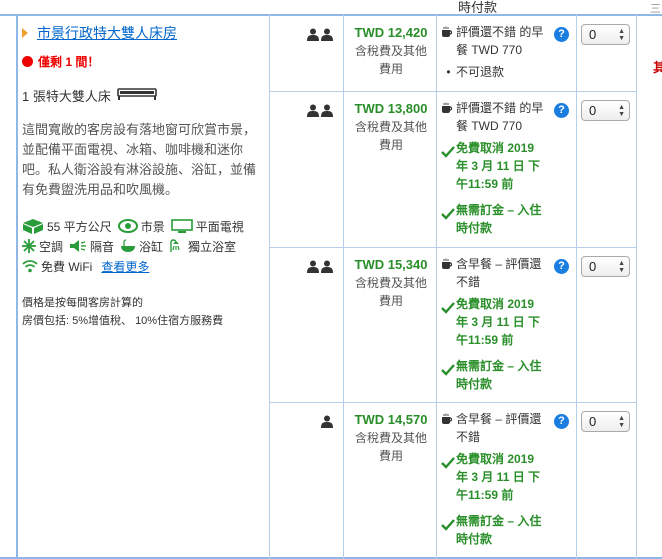 Image resolution: width=662 pixels, height=559 pixels. I want to click on amenity-ac: 空調, so click(42, 246).